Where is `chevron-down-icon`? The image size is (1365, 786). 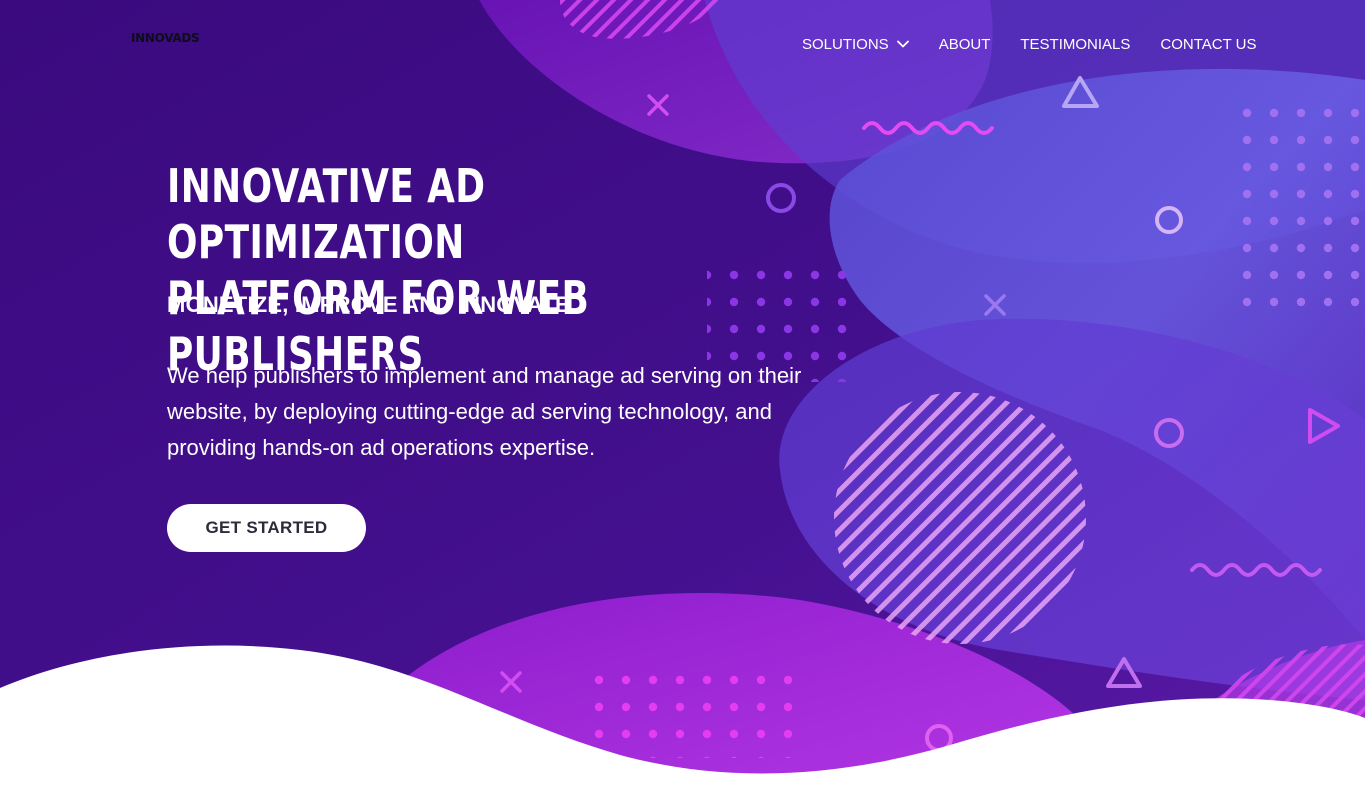
chevron-down-icon is located at coordinates (902, 44).